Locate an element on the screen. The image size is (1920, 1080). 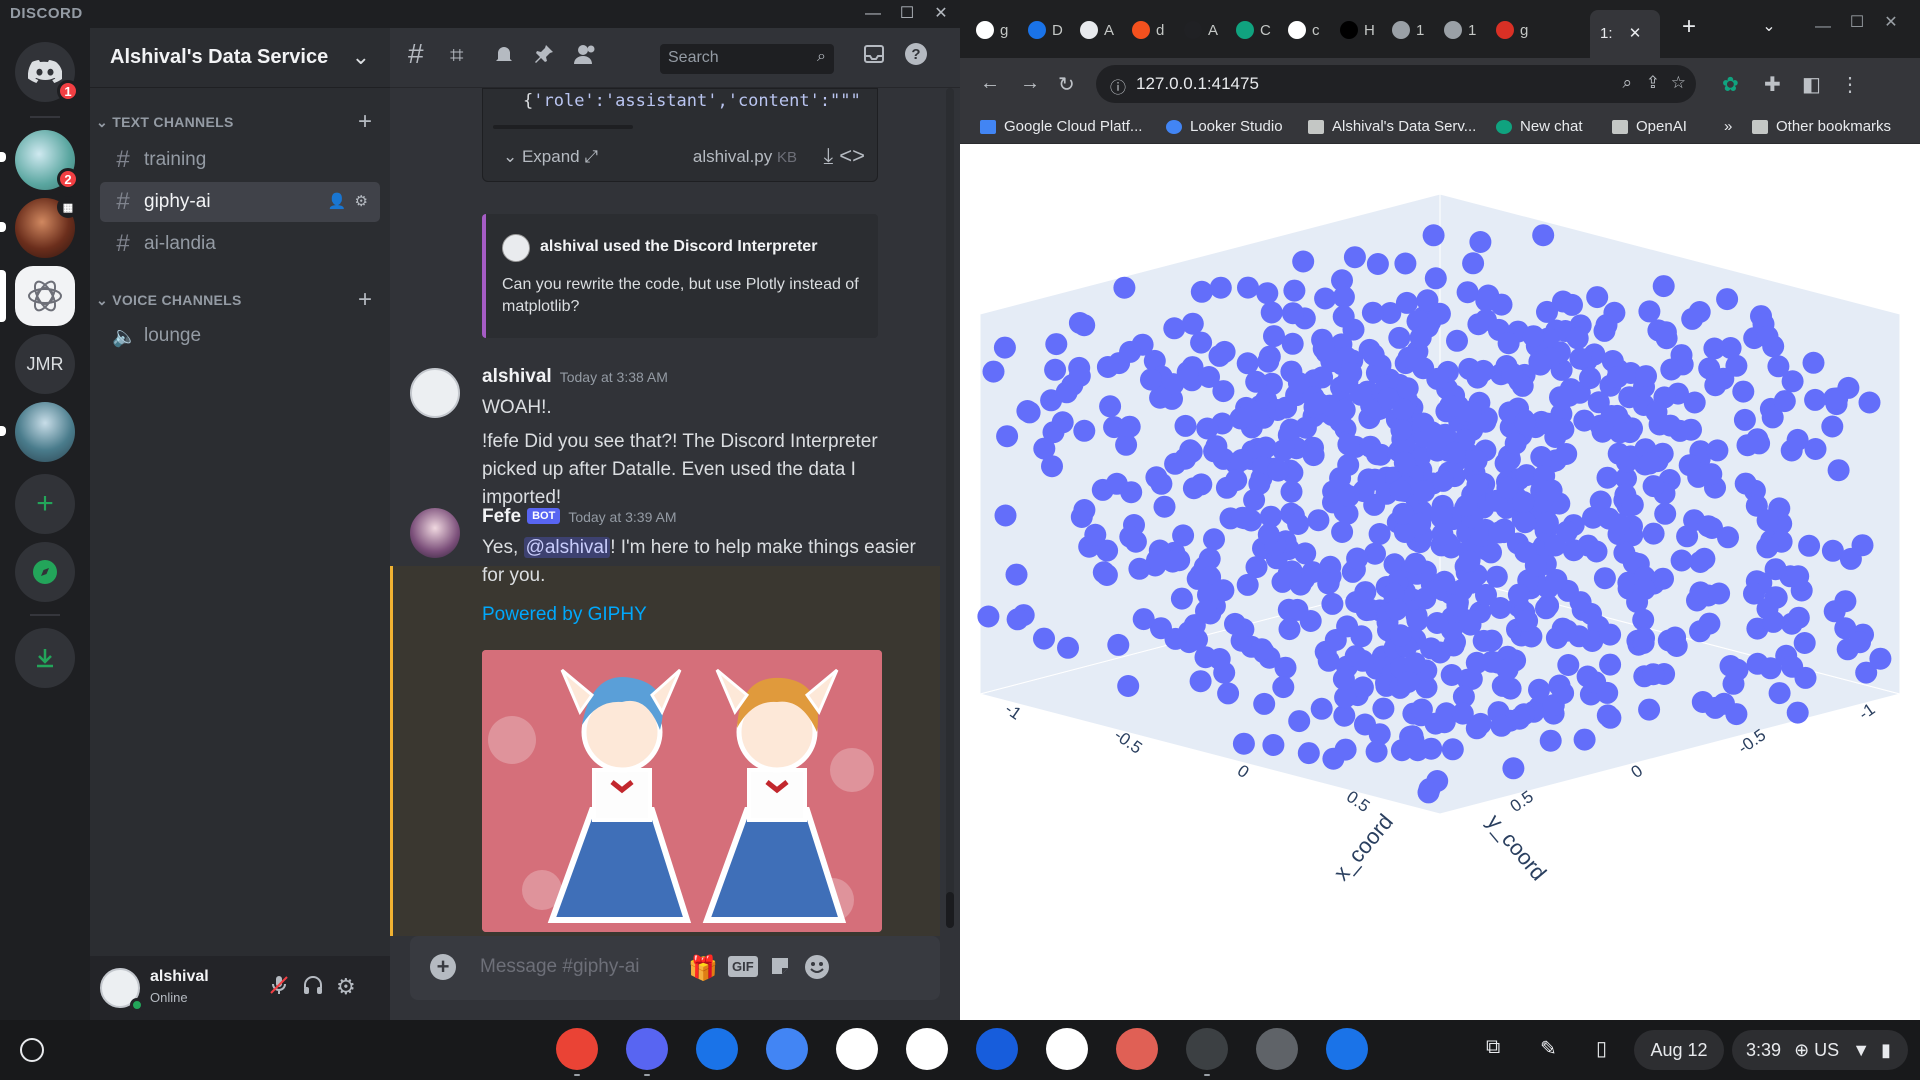
gear-icon: ⚙ is located at coordinates (361, 201).